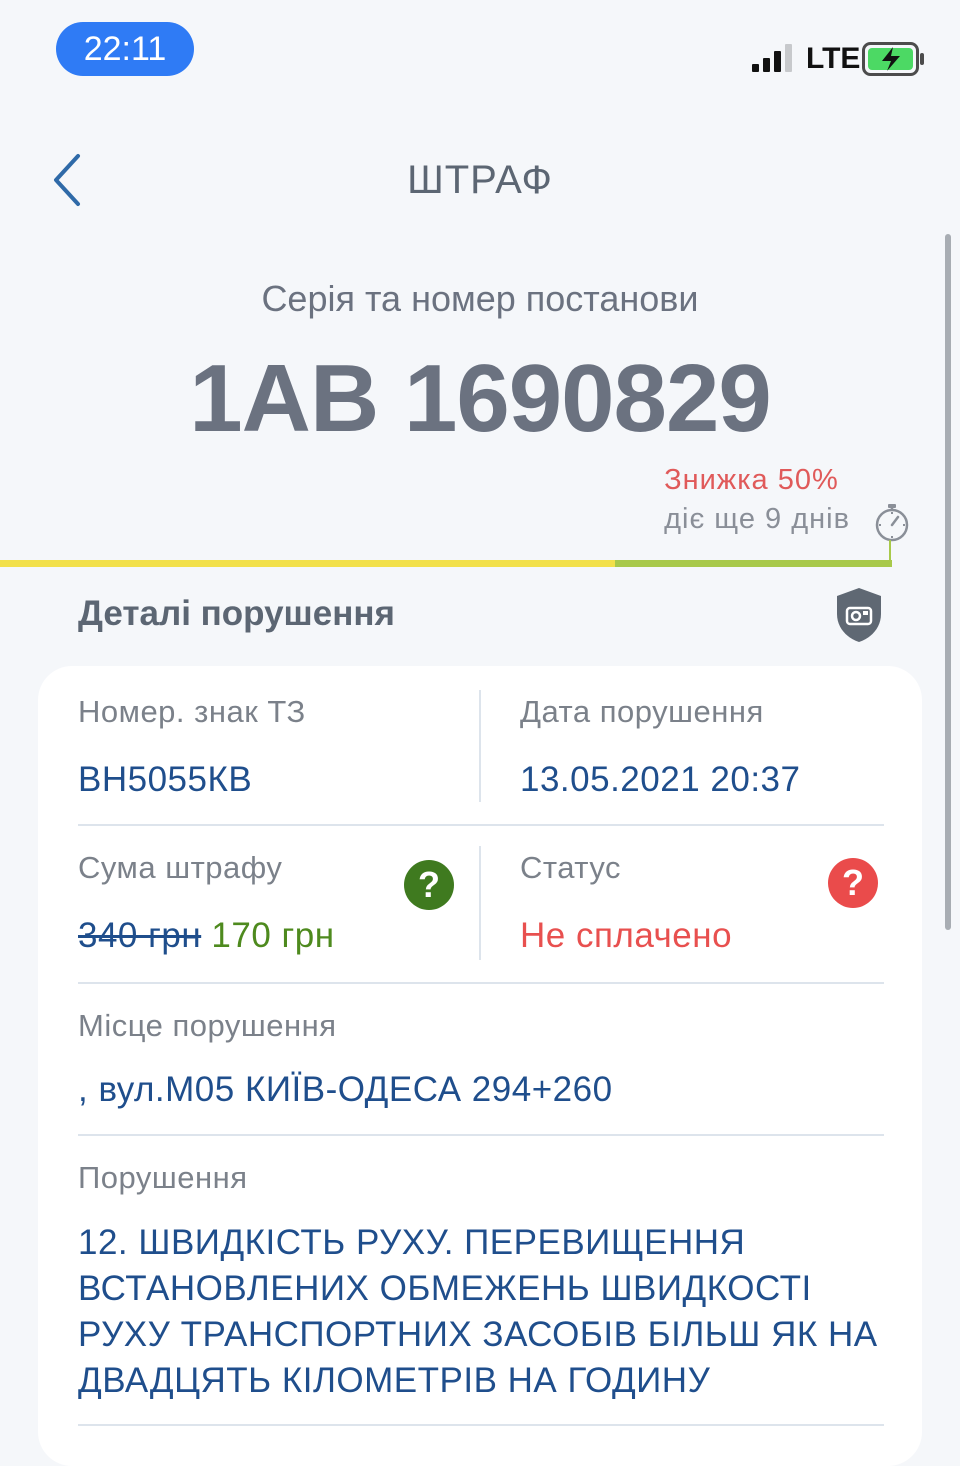  I want to click on nav-bar: ШТРАФ, so click(480, 180).